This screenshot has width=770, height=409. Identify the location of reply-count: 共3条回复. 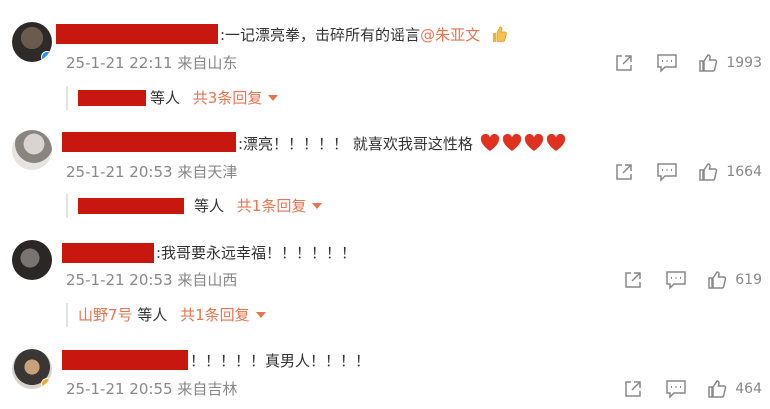
(227, 98).